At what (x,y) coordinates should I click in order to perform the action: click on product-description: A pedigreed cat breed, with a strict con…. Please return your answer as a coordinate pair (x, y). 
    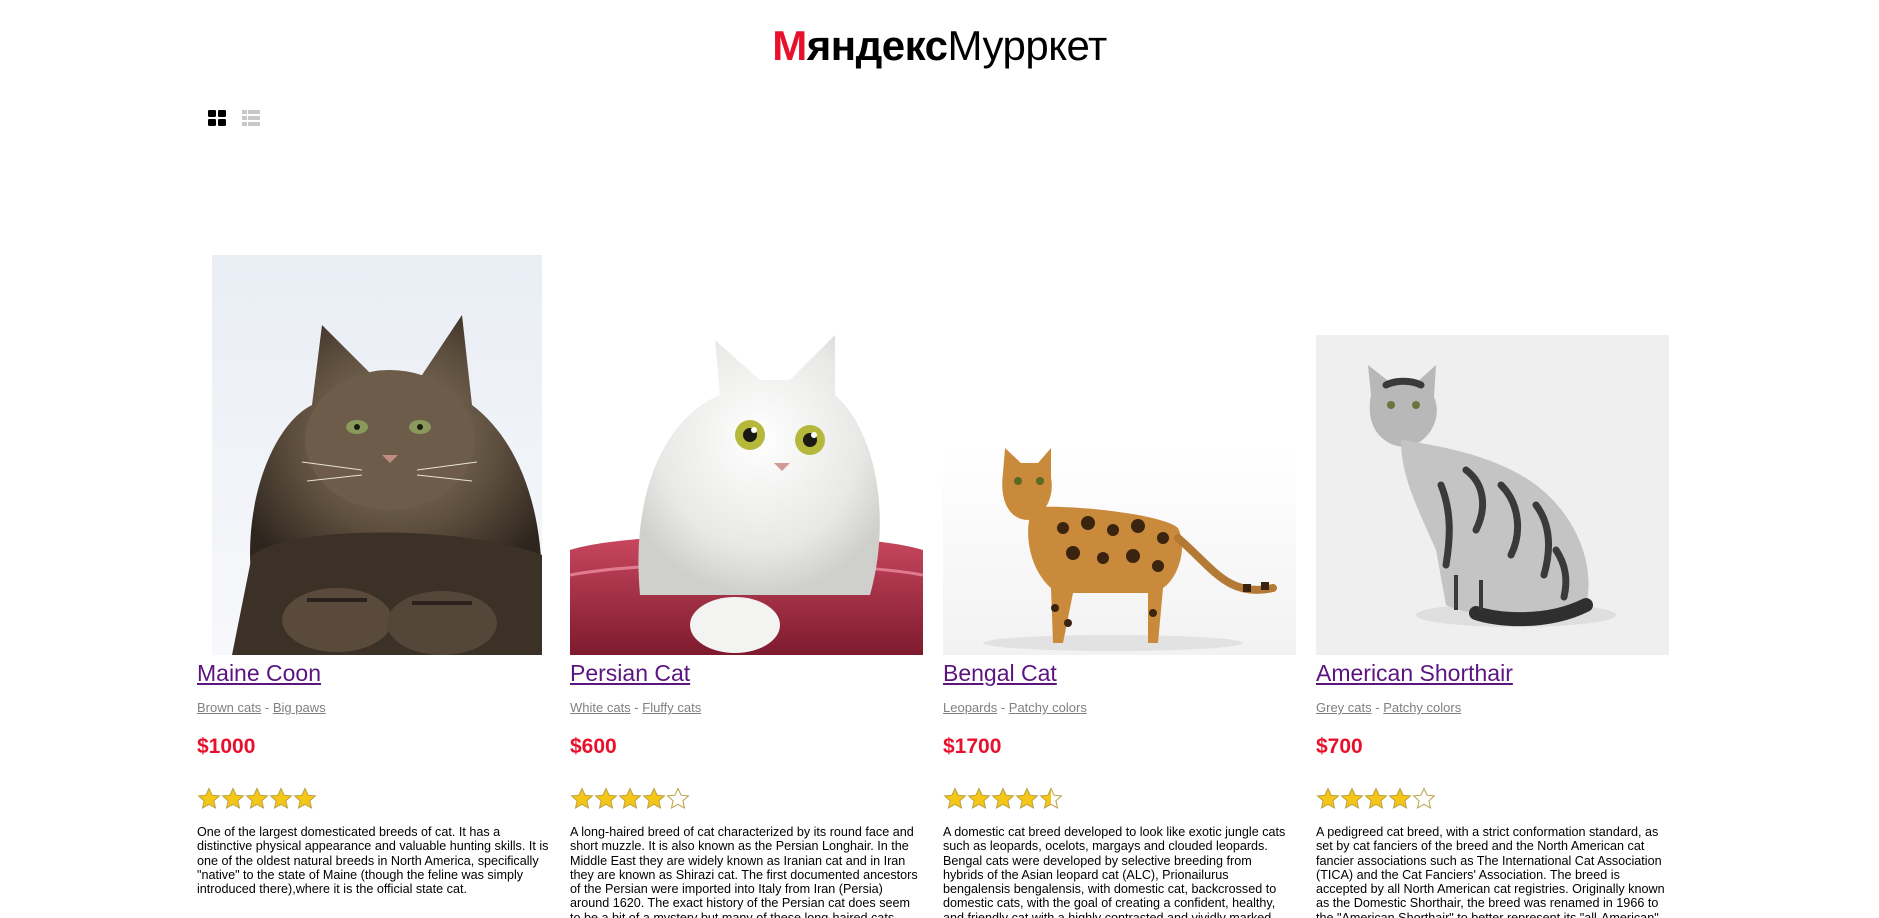
    Looking at the image, I should click on (1490, 871).